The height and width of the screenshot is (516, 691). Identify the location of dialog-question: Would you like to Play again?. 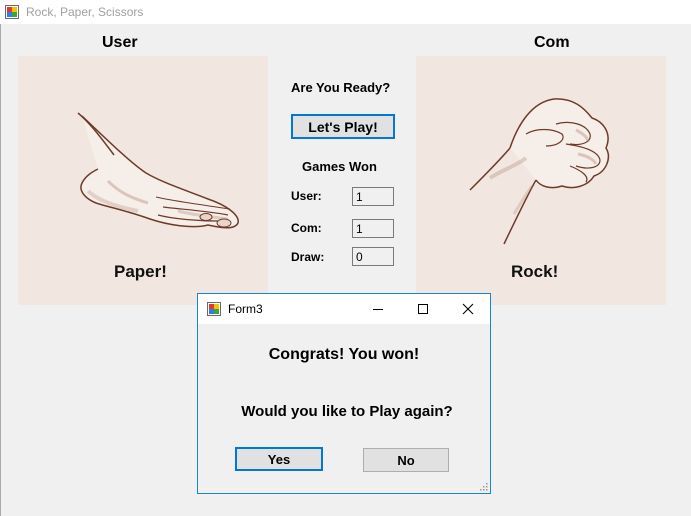
(347, 411).